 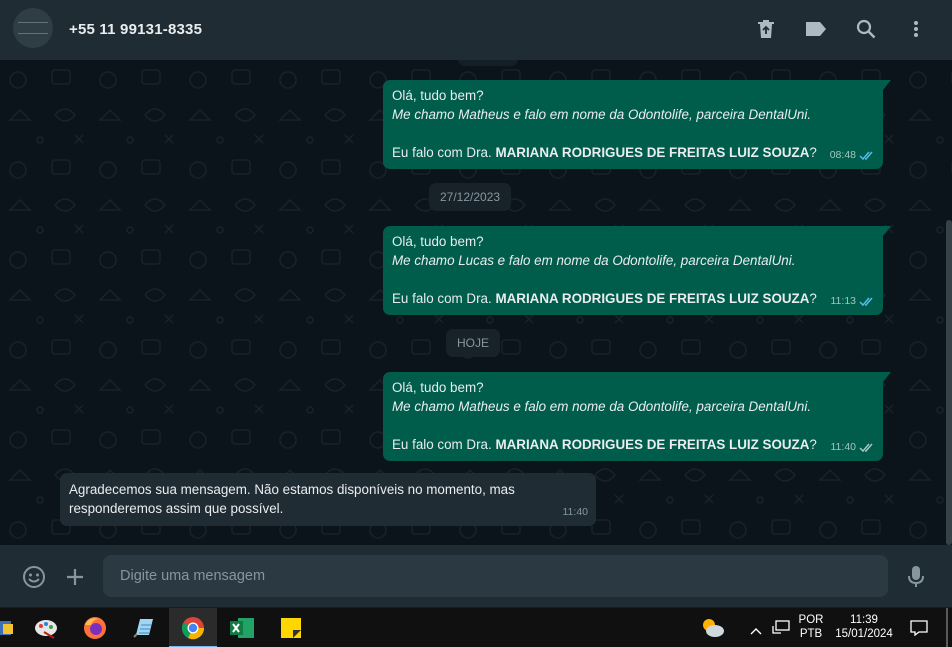 I want to click on system-clock: 11:39 15/01/2024, so click(x=864, y=627).